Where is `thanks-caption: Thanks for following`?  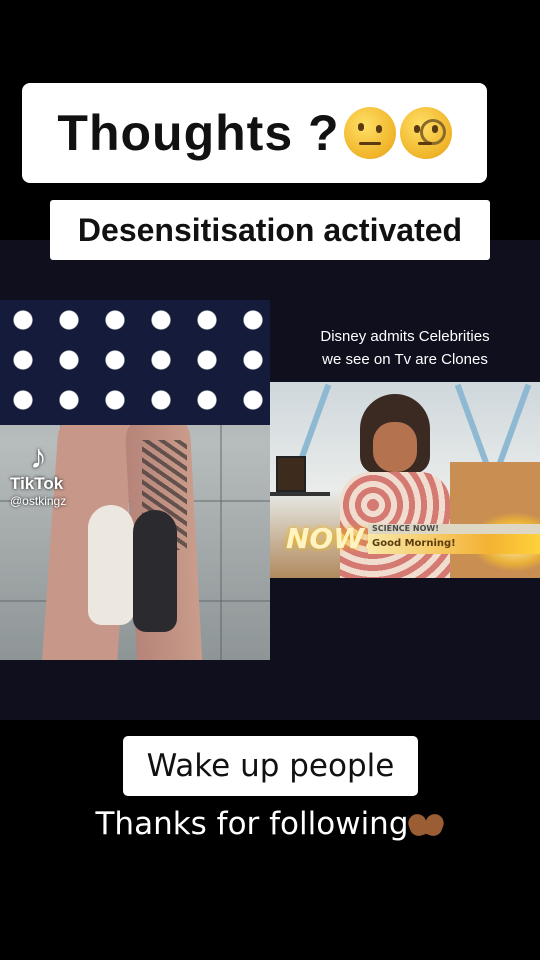 thanks-caption: Thanks for following is located at coordinates (270, 824).